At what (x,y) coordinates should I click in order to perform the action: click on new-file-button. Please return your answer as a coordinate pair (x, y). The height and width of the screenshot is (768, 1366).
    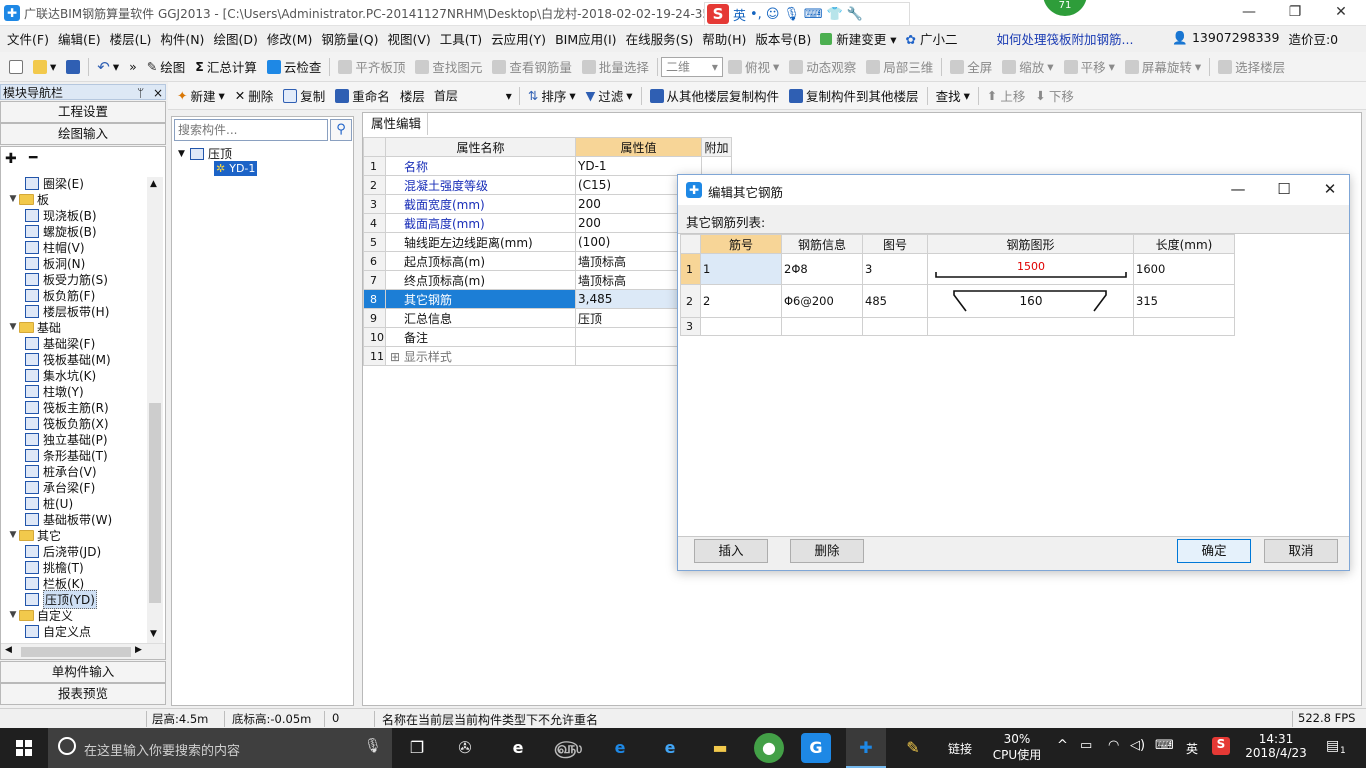
    Looking at the image, I should click on (16, 67).